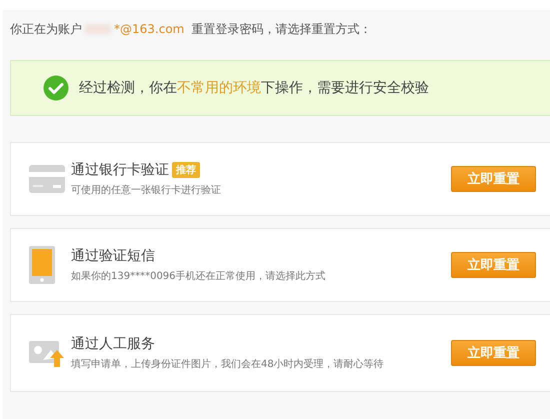 The image size is (550, 419). What do you see at coordinates (146, 190) in the screenshot?
I see `method-description: 可使用的任意一张银行卡进行验证` at bounding box center [146, 190].